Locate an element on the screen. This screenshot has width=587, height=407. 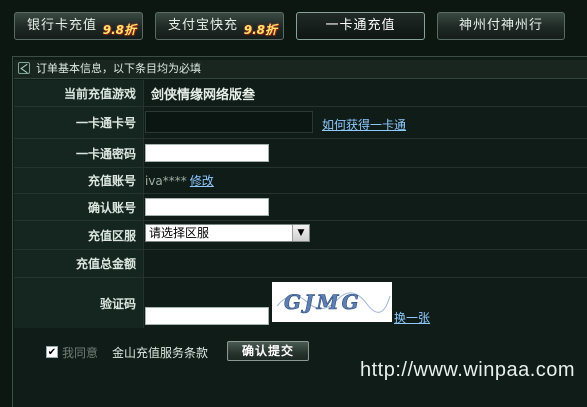
captcha-text: GJMG is located at coordinates (323, 302).